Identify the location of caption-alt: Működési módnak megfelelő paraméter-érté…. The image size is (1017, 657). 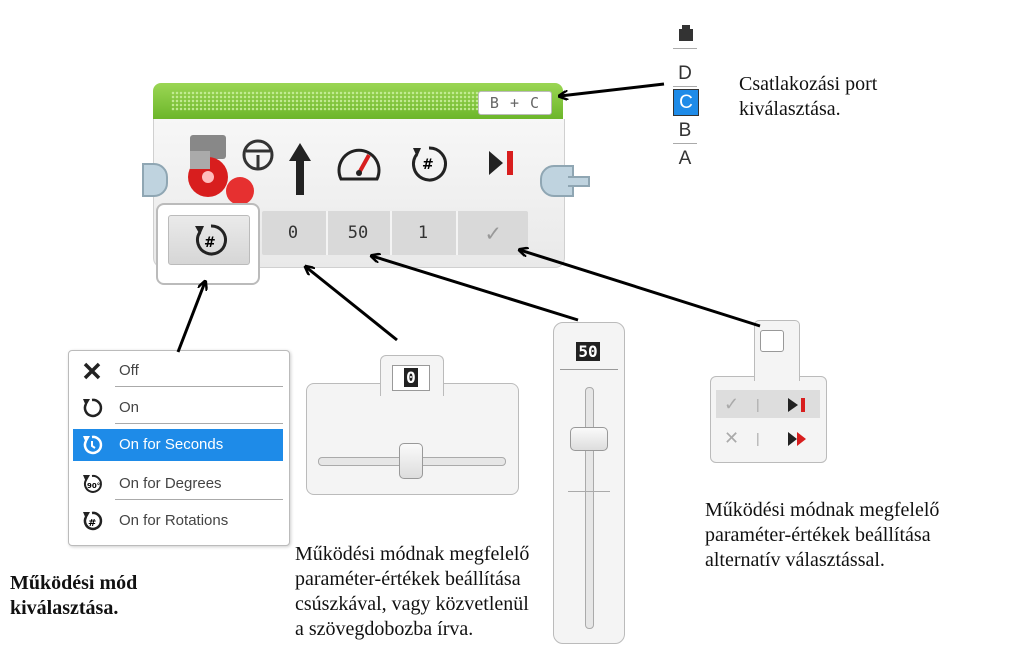
(822, 535).